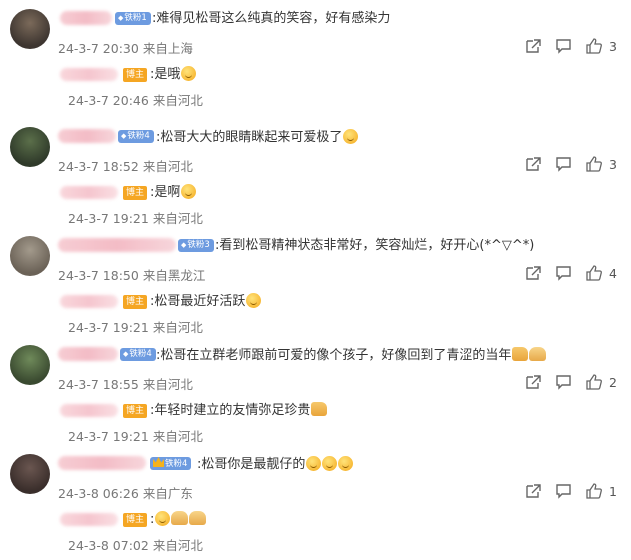  I want to click on comment-location: 来自黑龙江, so click(174, 275).